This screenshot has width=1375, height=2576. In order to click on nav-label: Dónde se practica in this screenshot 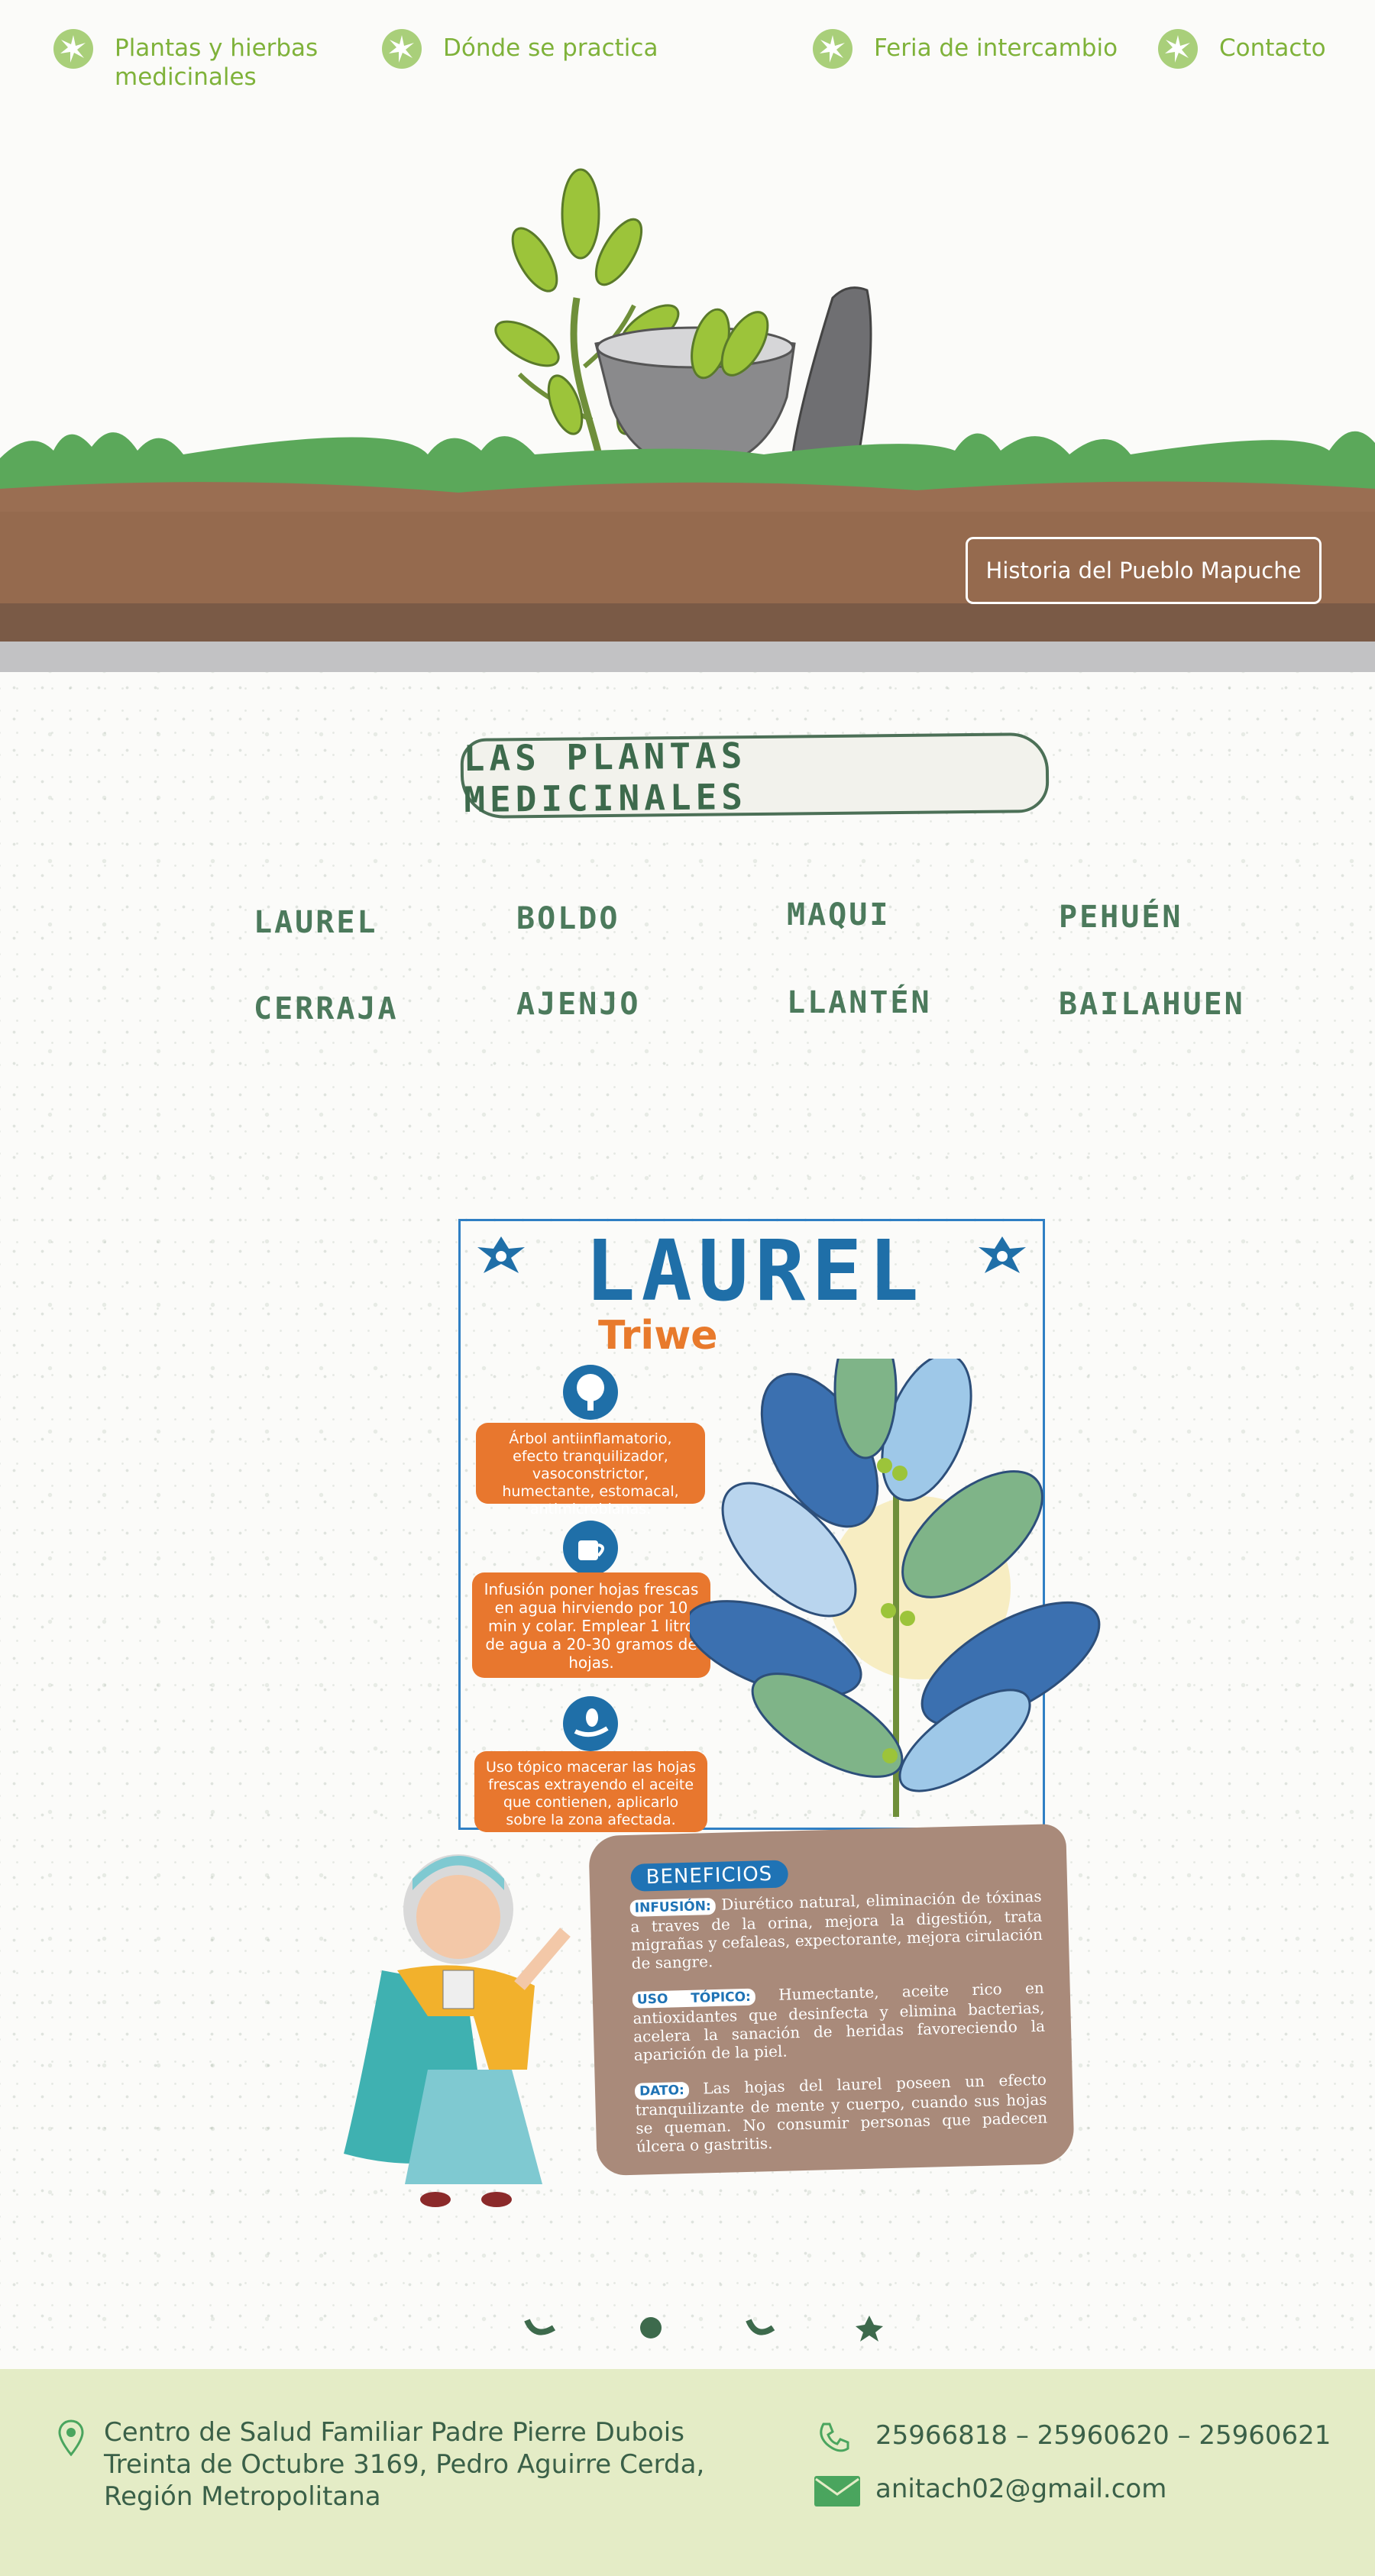, I will do `click(550, 48)`.